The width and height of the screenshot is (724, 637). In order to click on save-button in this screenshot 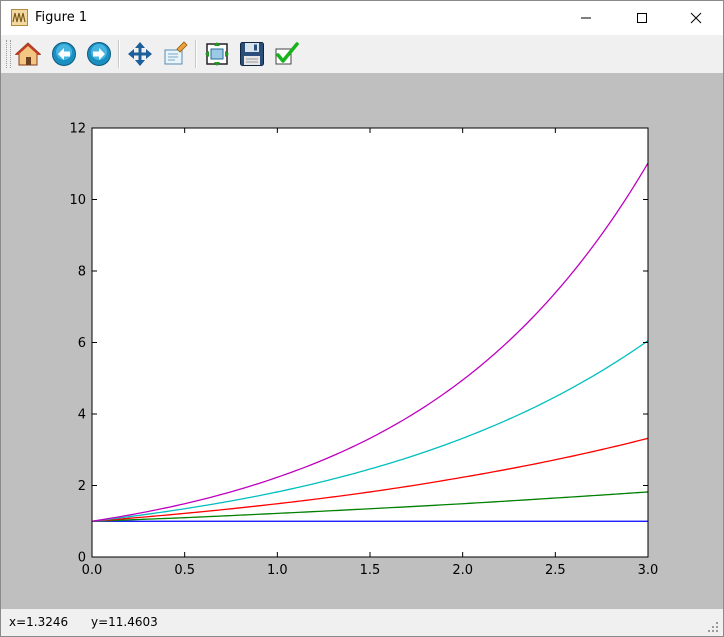, I will do `click(252, 54)`.